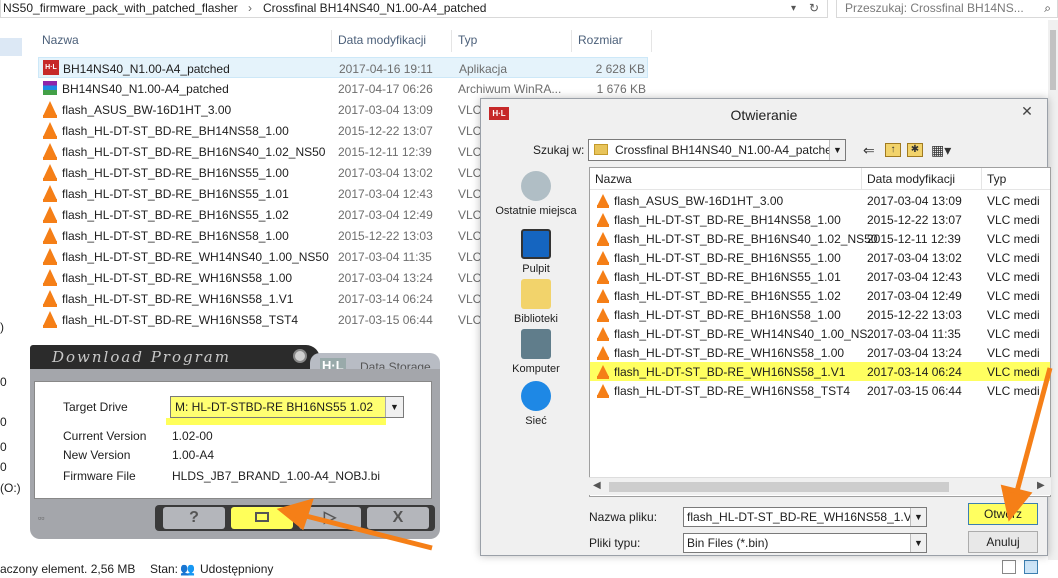  Describe the element at coordinates (1033, 431) in the screenshot. I see `arrow-to-open-button` at that location.